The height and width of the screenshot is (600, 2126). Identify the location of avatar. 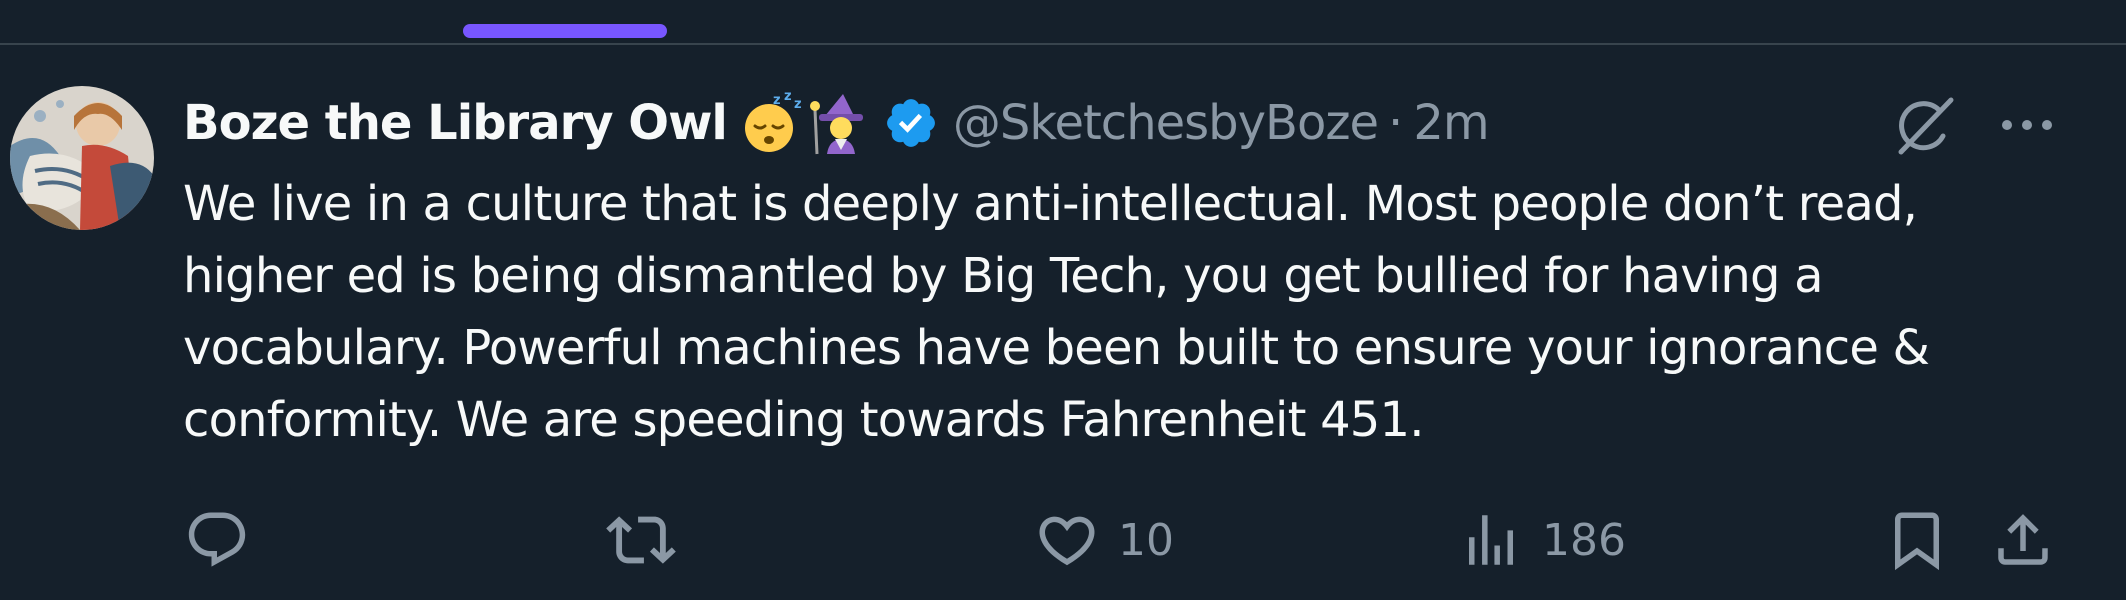
(82, 158).